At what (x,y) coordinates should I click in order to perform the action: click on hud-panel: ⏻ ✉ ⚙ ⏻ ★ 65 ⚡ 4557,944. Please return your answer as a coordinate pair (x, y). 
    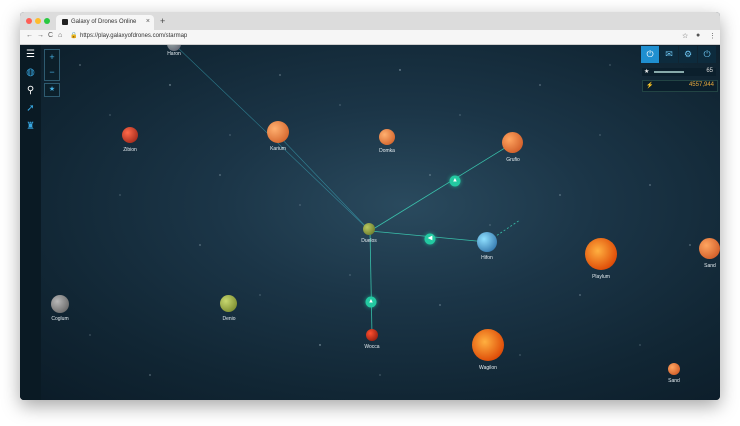
    Looking at the image, I should click on (679, 72).